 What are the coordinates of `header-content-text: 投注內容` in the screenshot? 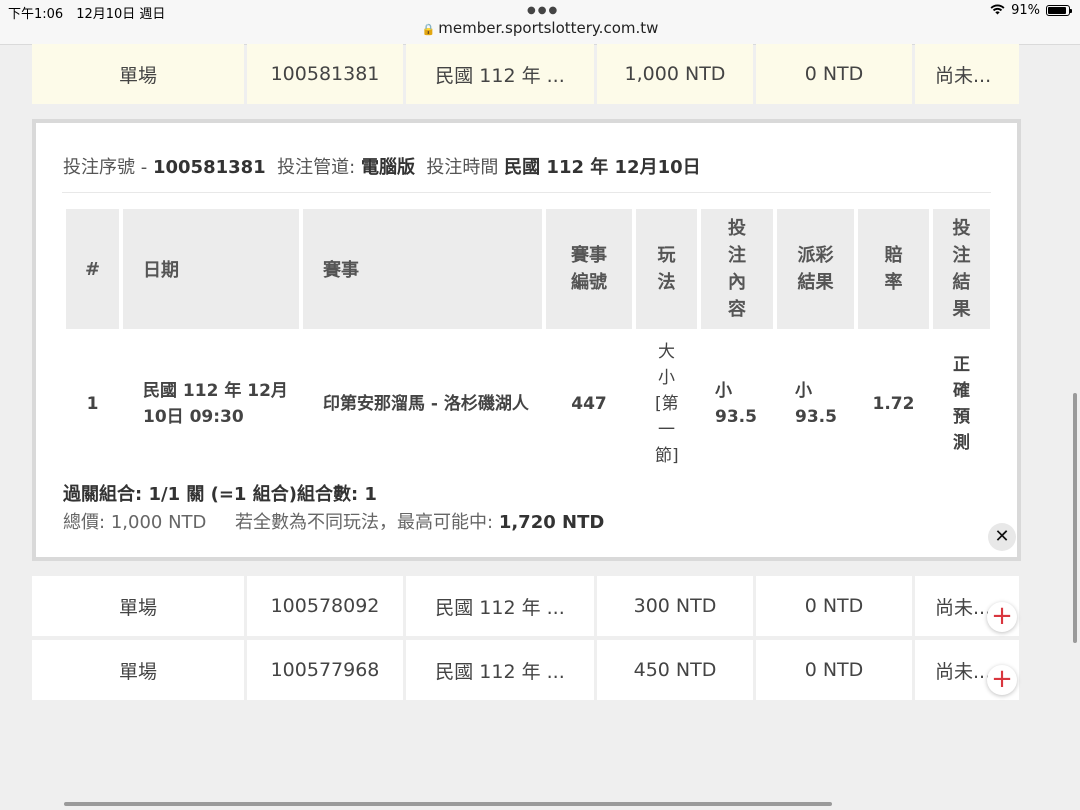 It's located at (737, 269).